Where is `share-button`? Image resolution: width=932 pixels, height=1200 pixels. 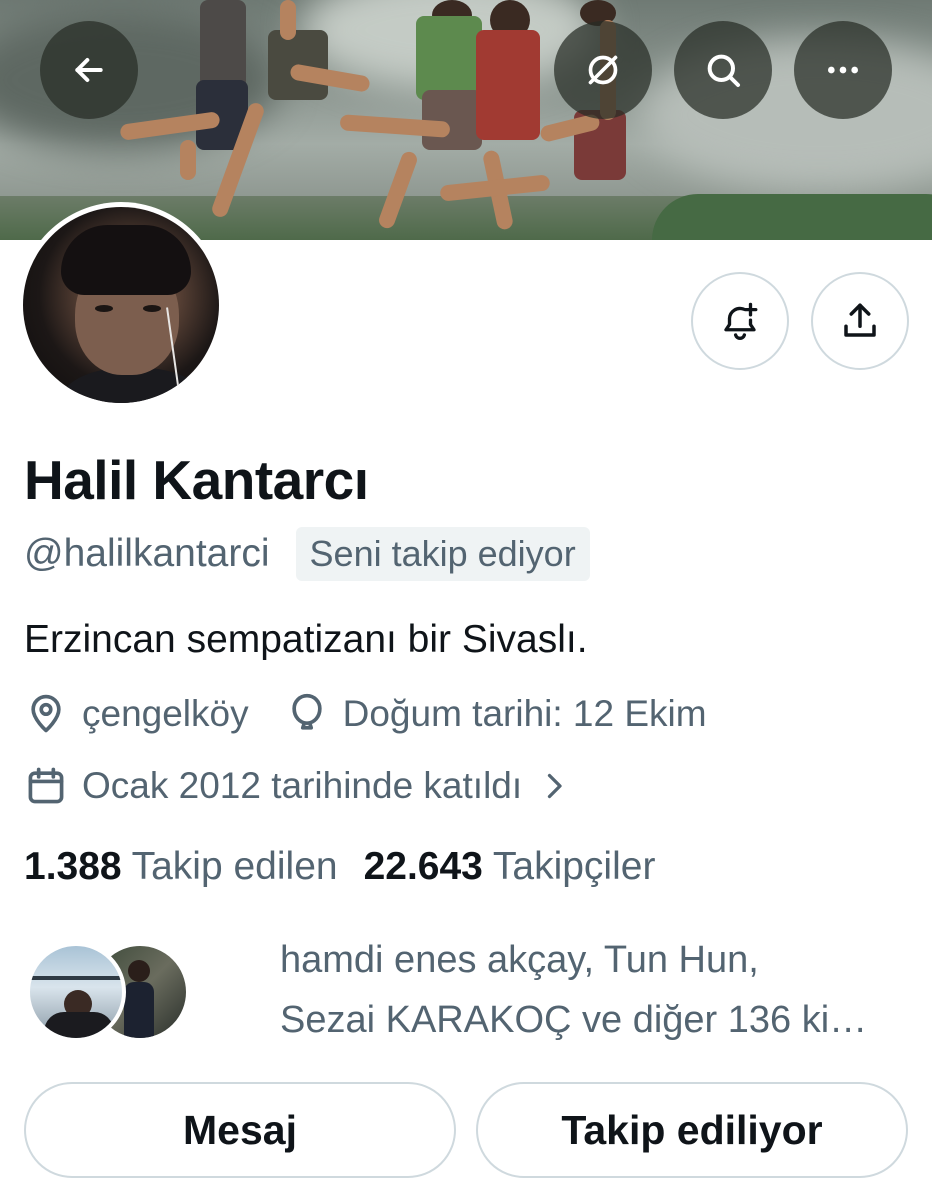
share-button is located at coordinates (860, 321).